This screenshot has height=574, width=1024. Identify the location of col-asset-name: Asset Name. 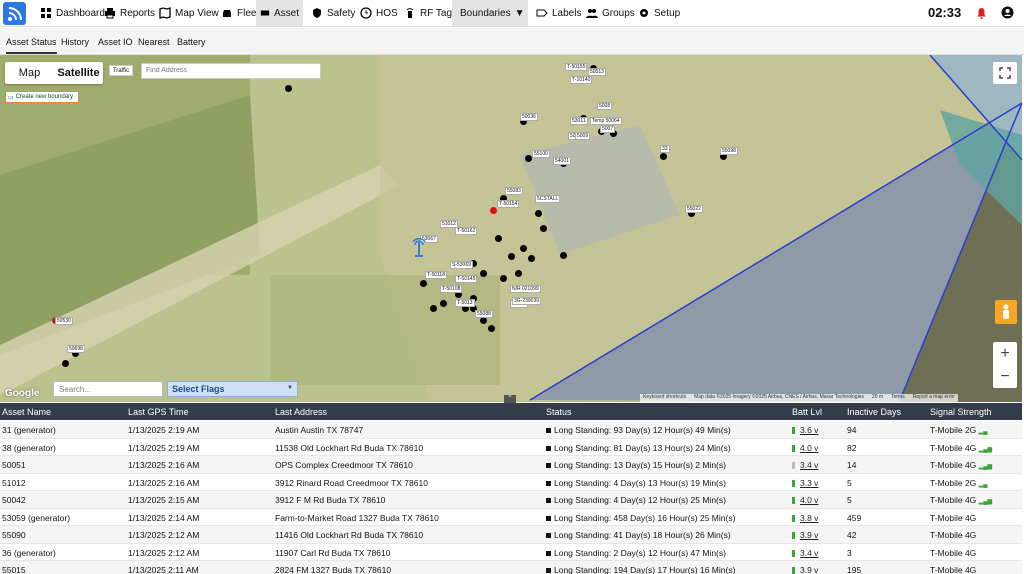
(26, 412).